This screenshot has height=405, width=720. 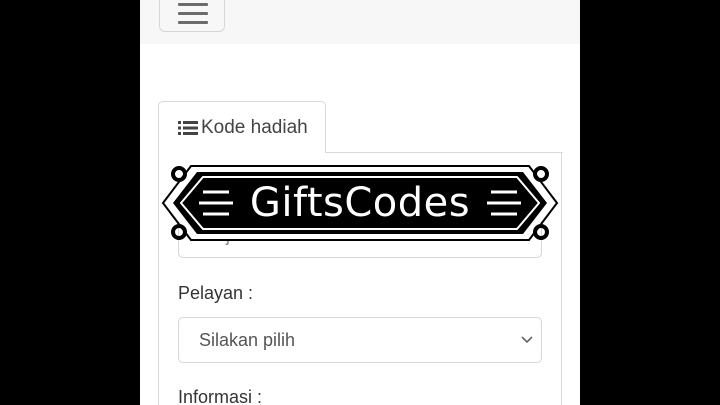 I want to click on giftscodes-banner: GiftsCodes, so click(x=360, y=203).